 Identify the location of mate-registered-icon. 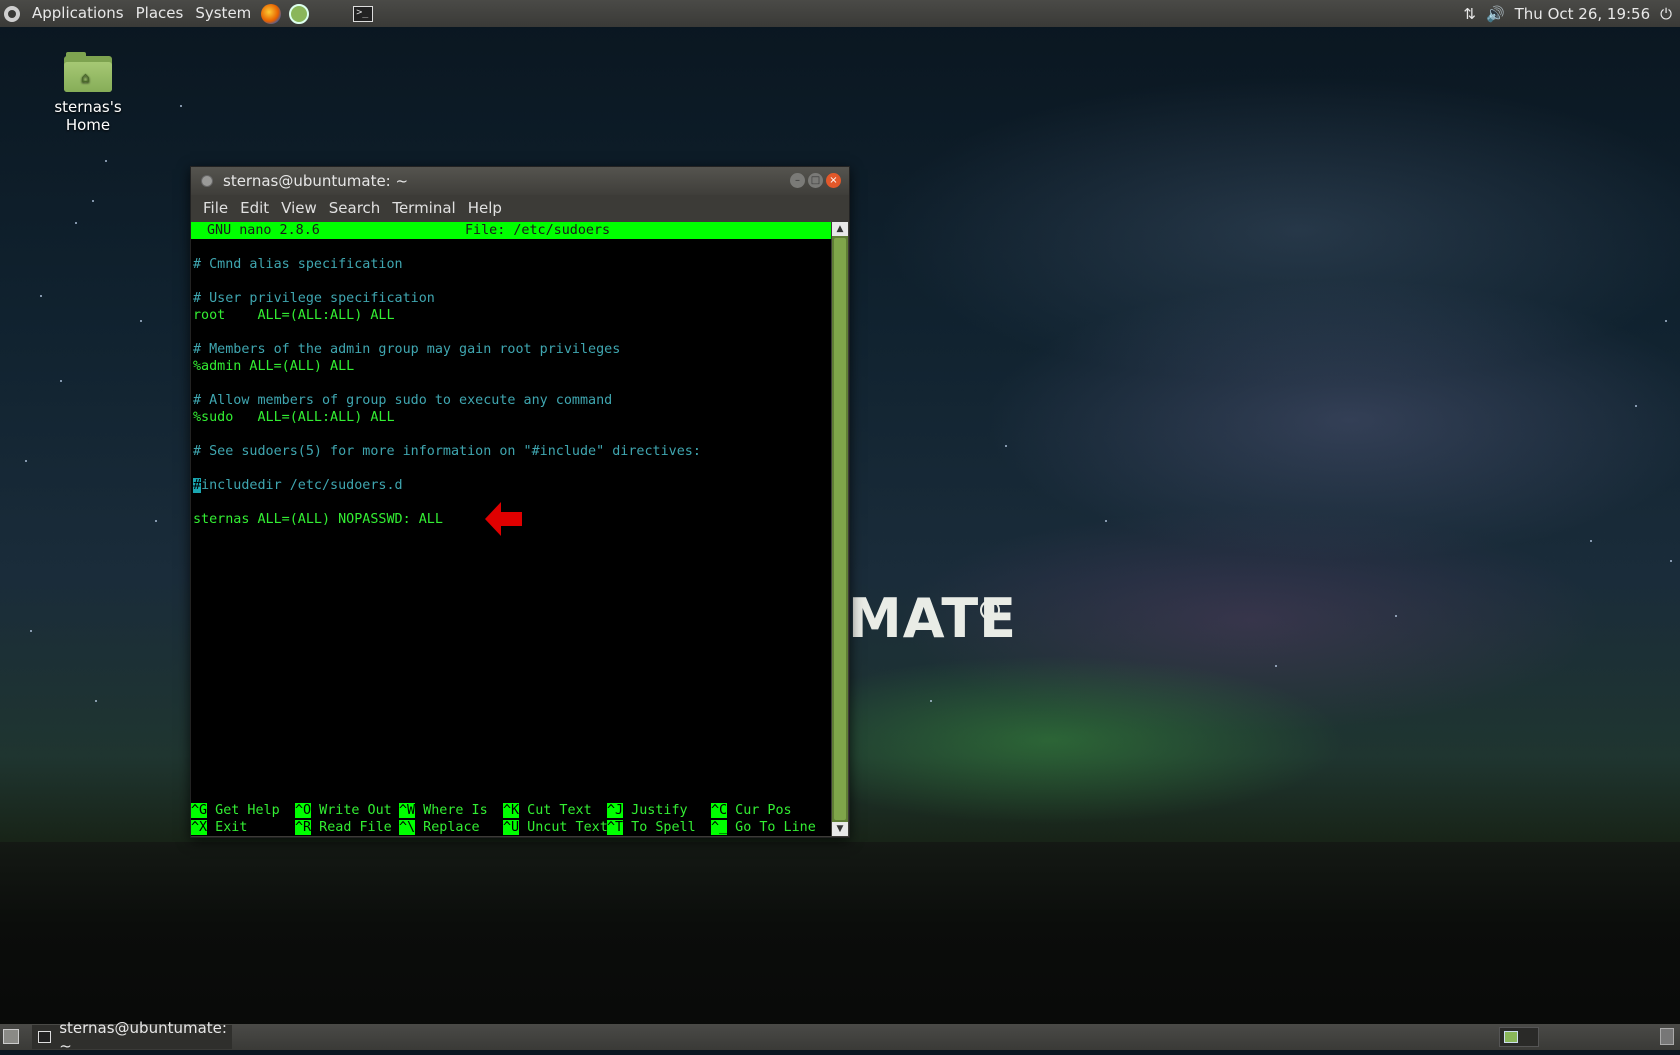
(990, 610).